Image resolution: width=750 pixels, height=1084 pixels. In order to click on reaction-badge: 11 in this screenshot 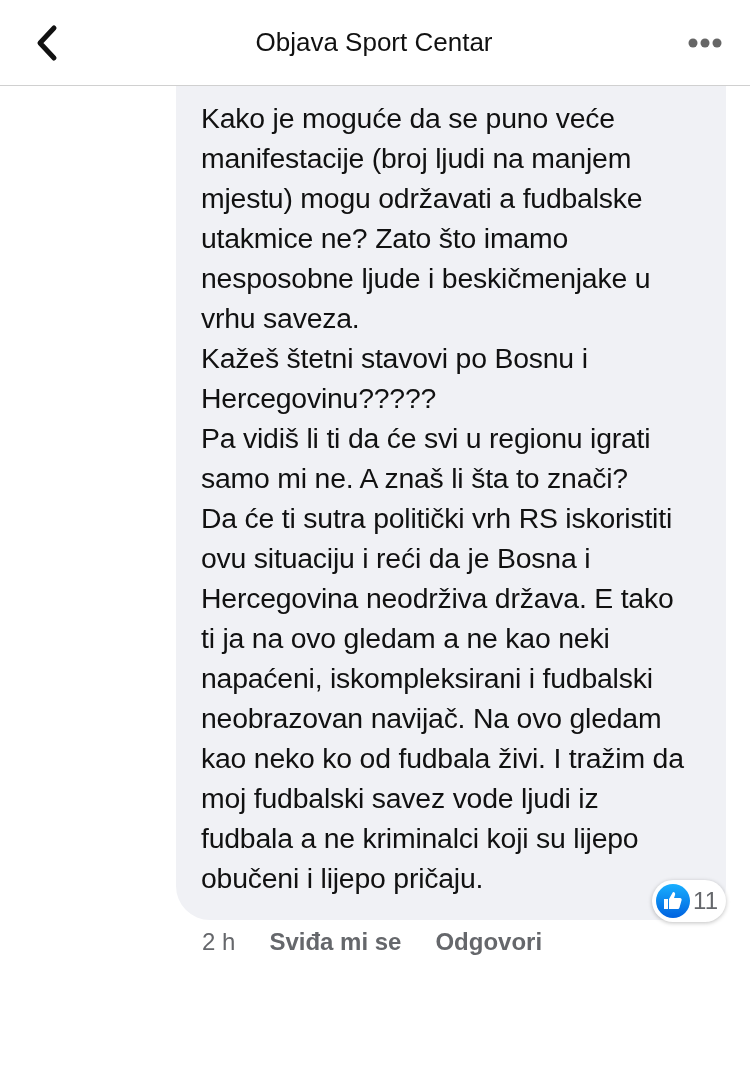, I will do `click(689, 901)`.